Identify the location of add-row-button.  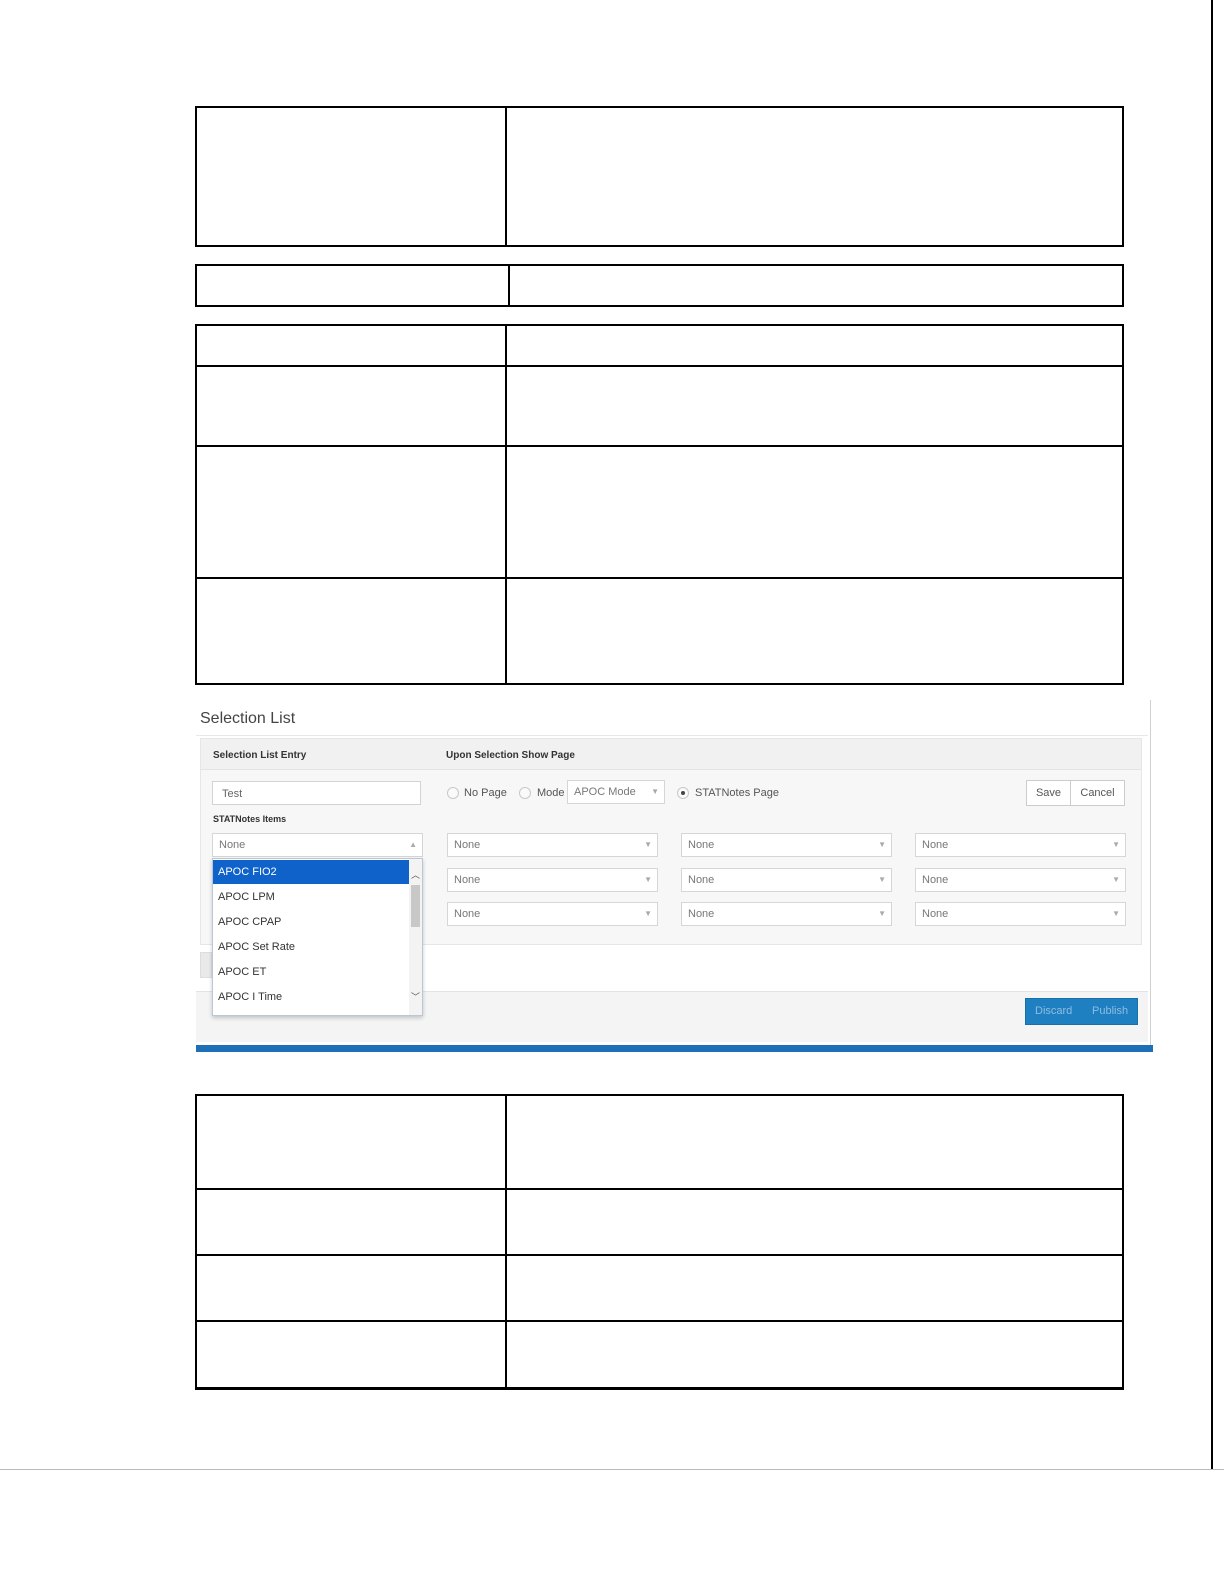
(206, 965).